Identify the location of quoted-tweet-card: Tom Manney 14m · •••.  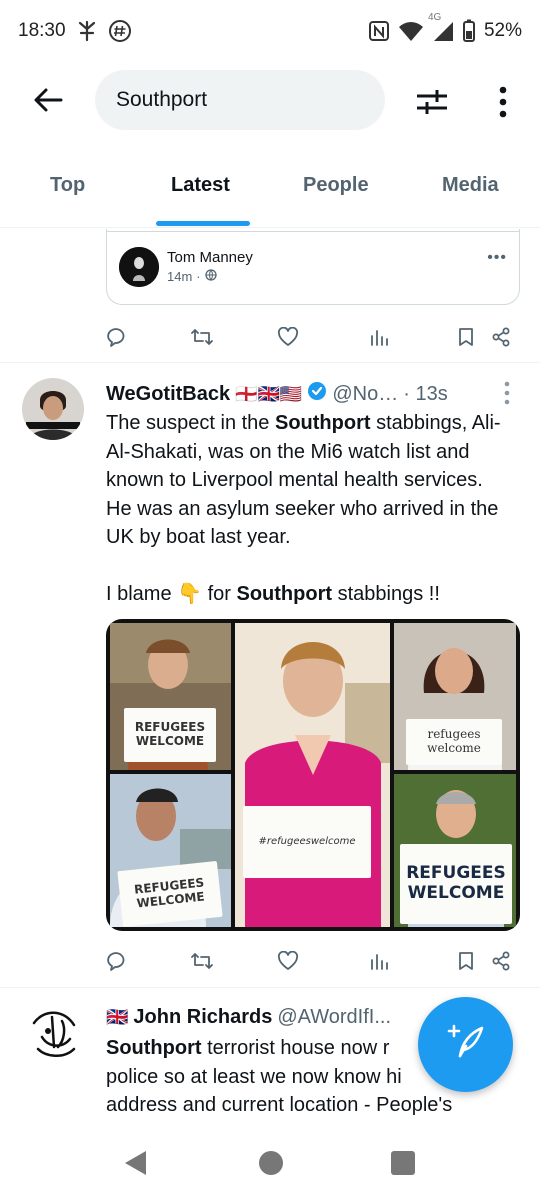
(313, 267).